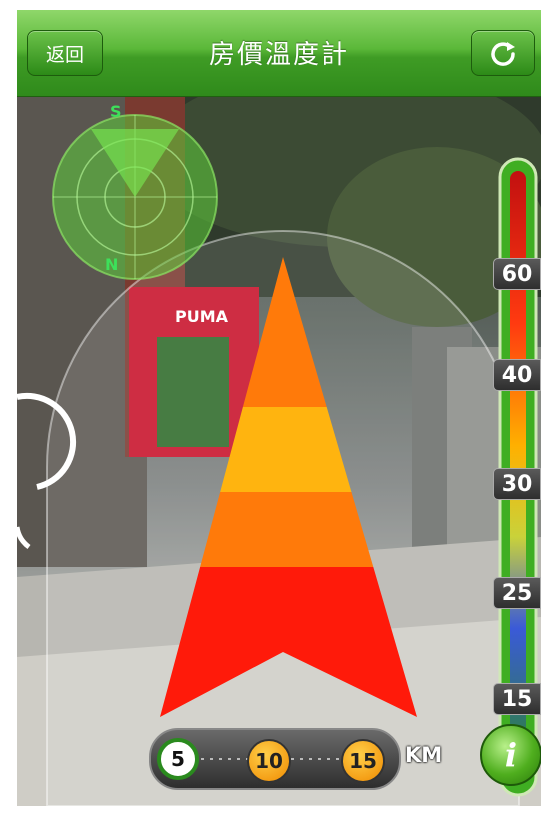 Image resolution: width=543 pixels, height=815 pixels. Describe the element at coordinates (424, 755) in the screenshot. I see `distance-unit: KM` at that location.